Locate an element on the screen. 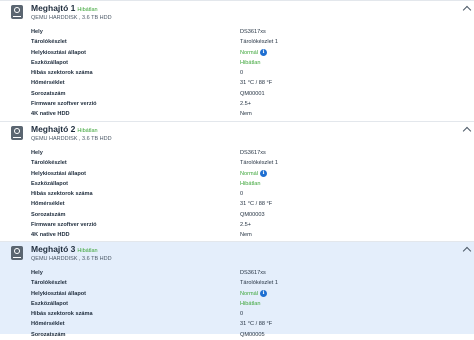 The image size is (474, 340). drive-title: Meghajtó 2 Hibátlan is located at coordinates (64, 129).